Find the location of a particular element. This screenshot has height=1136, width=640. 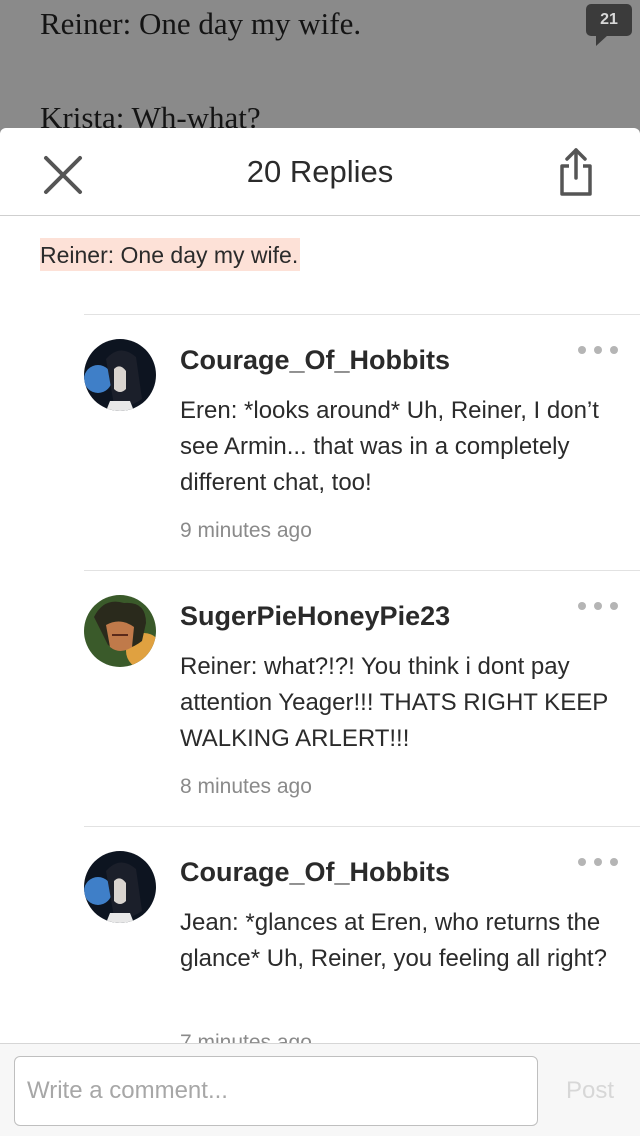

highlighted-quote: Reiner: One day my wife. is located at coordinates (170, 254).